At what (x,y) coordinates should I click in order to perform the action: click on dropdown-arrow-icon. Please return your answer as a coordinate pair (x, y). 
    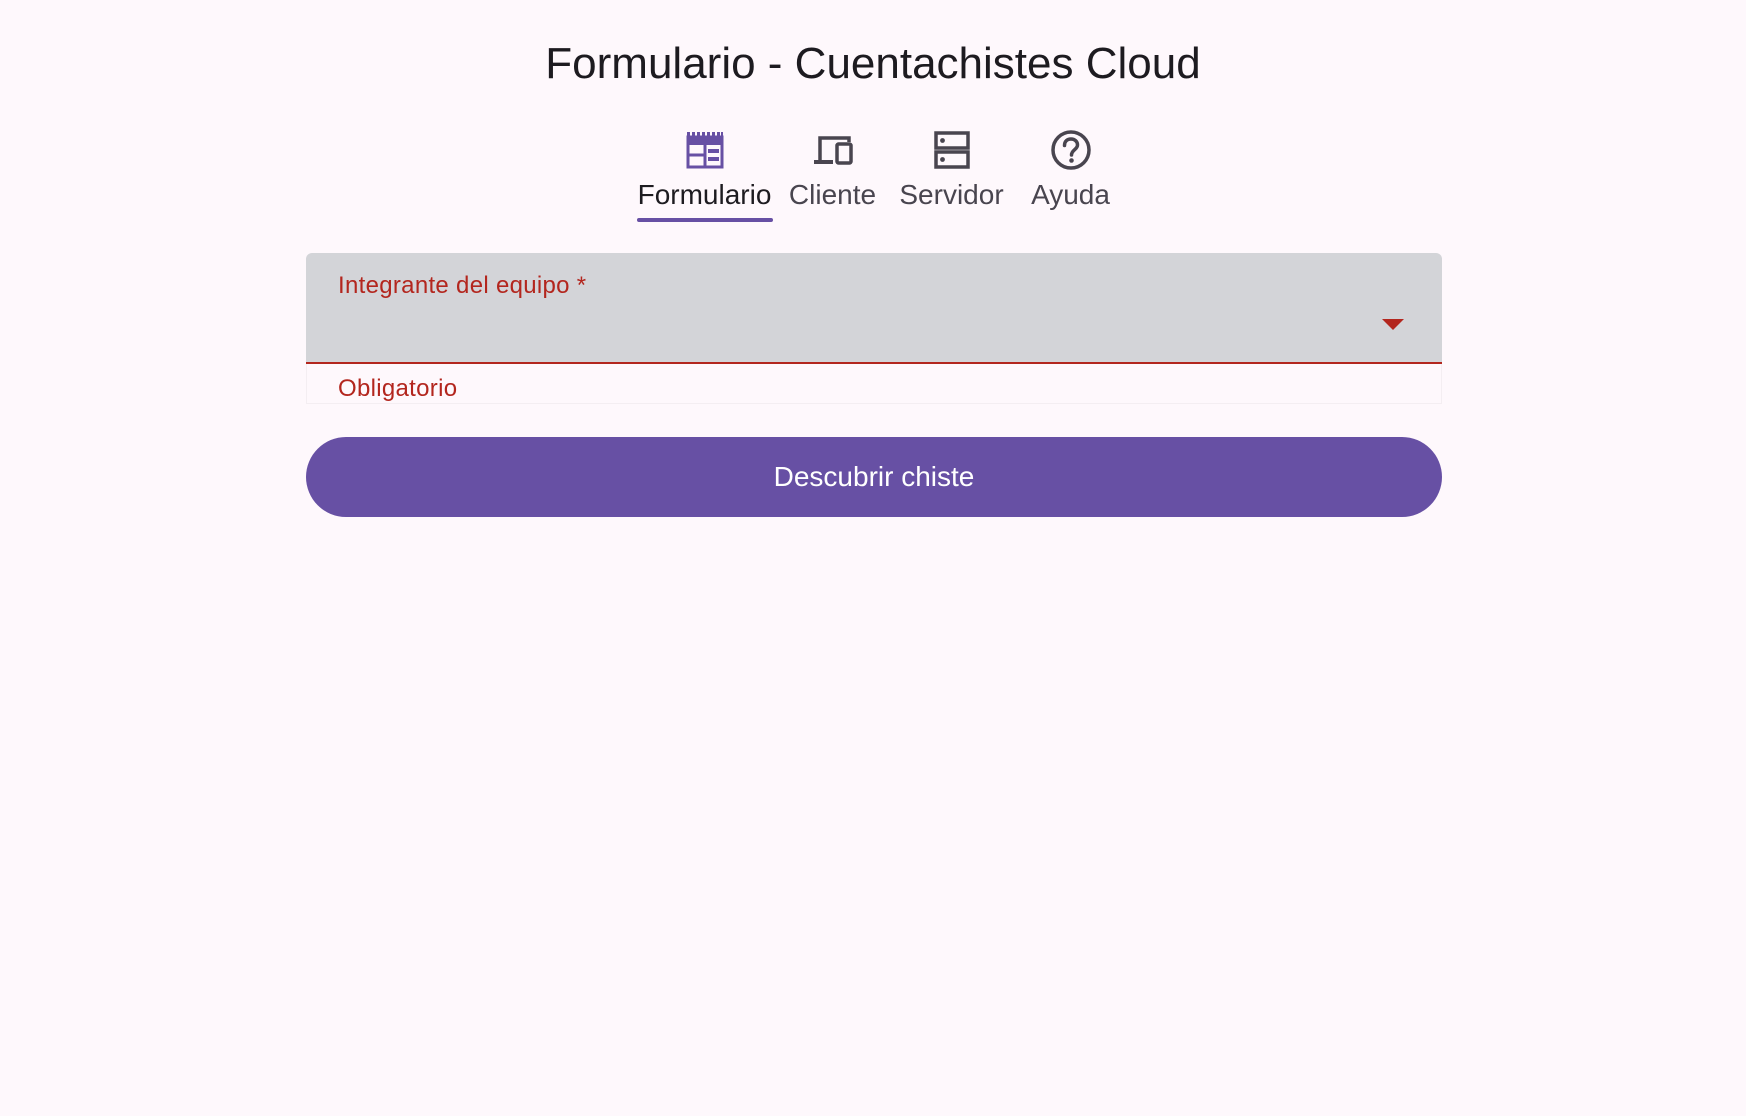
    Looking at the image, I should click on (1393, 324).